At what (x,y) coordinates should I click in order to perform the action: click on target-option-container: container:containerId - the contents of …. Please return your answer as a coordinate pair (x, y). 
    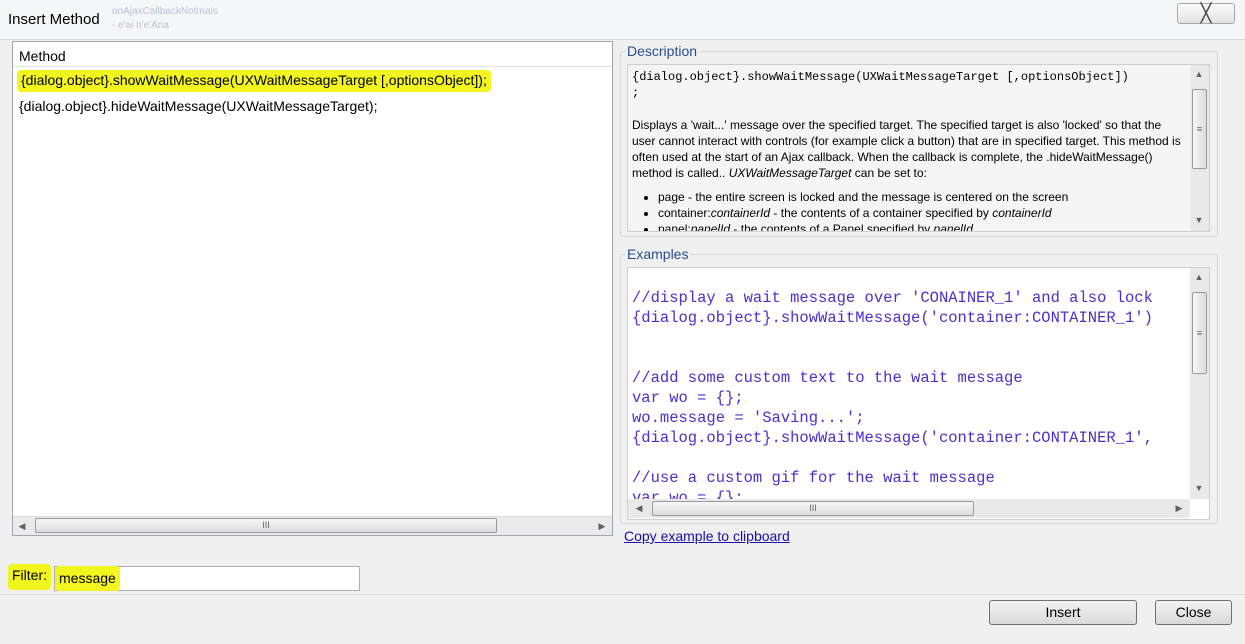
    Looking at the image, I should click on (922, 213).